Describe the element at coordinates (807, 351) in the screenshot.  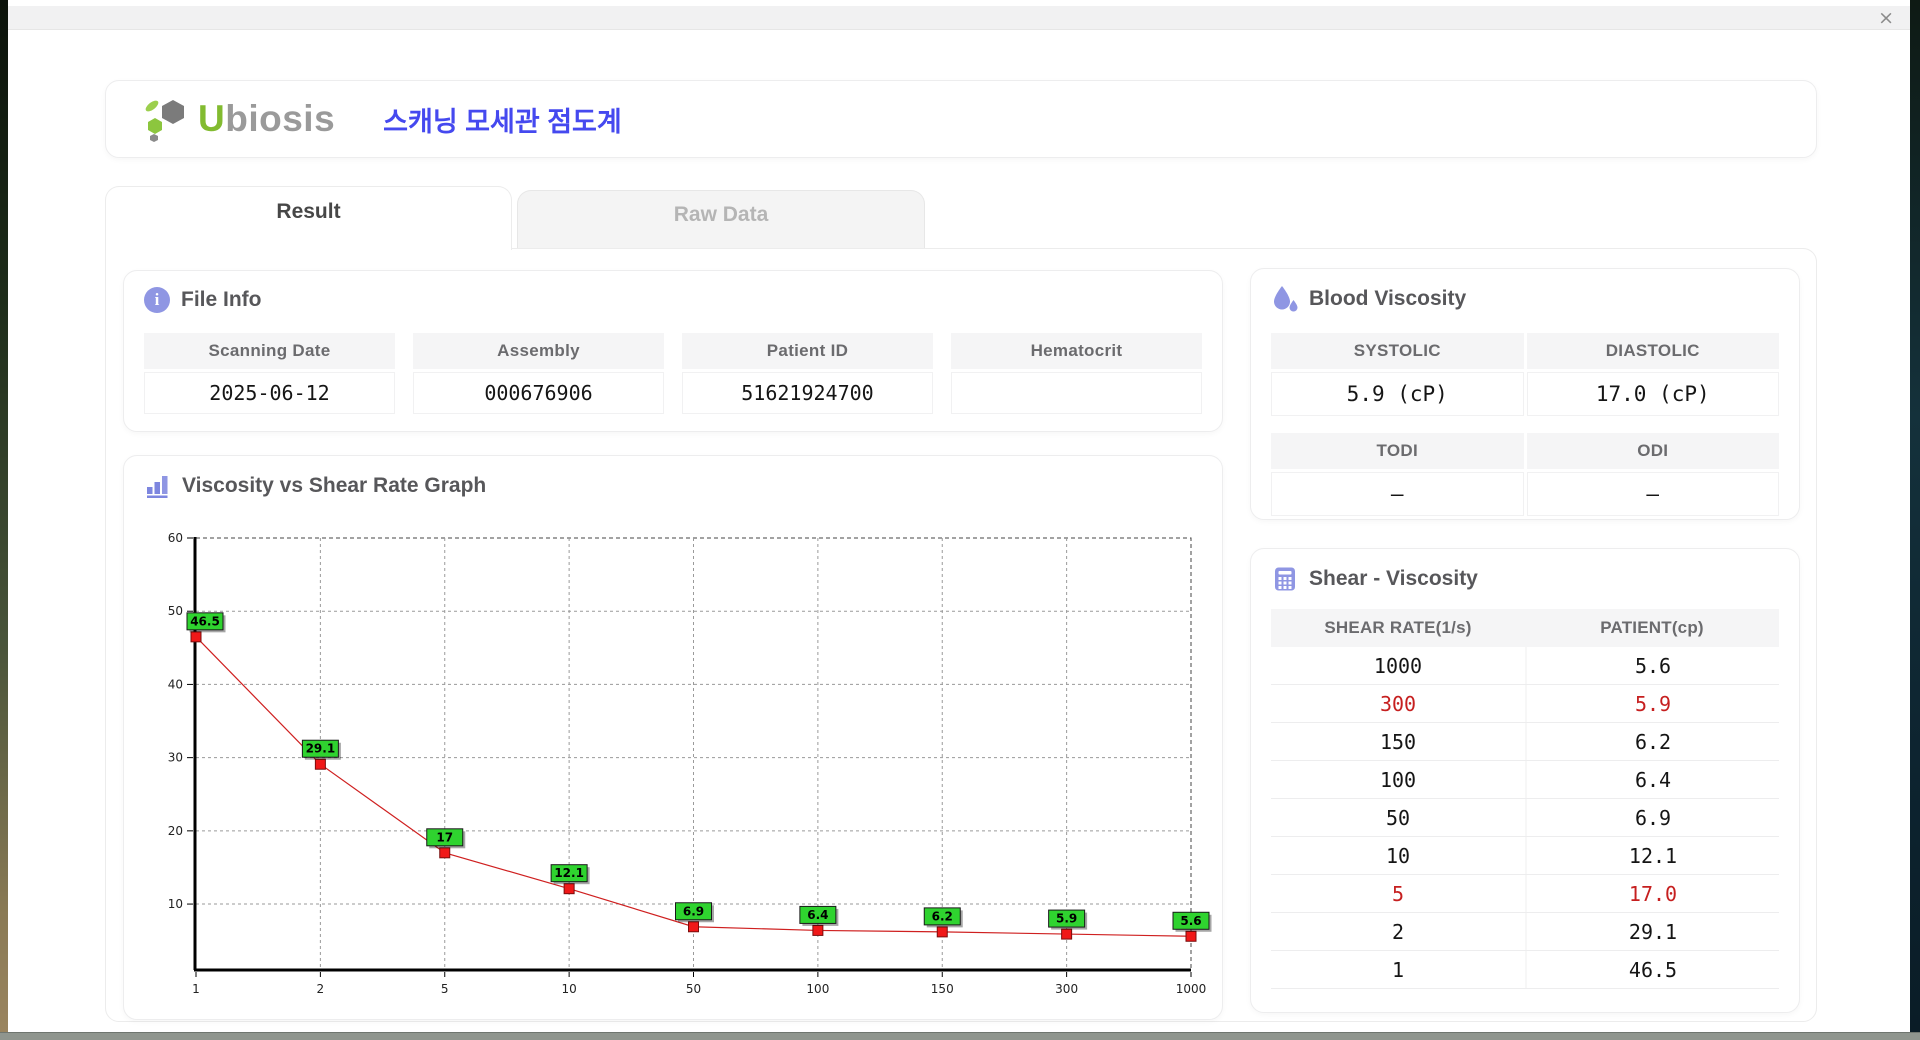
I see `field-label-patient-id: Patient ID` at that location.